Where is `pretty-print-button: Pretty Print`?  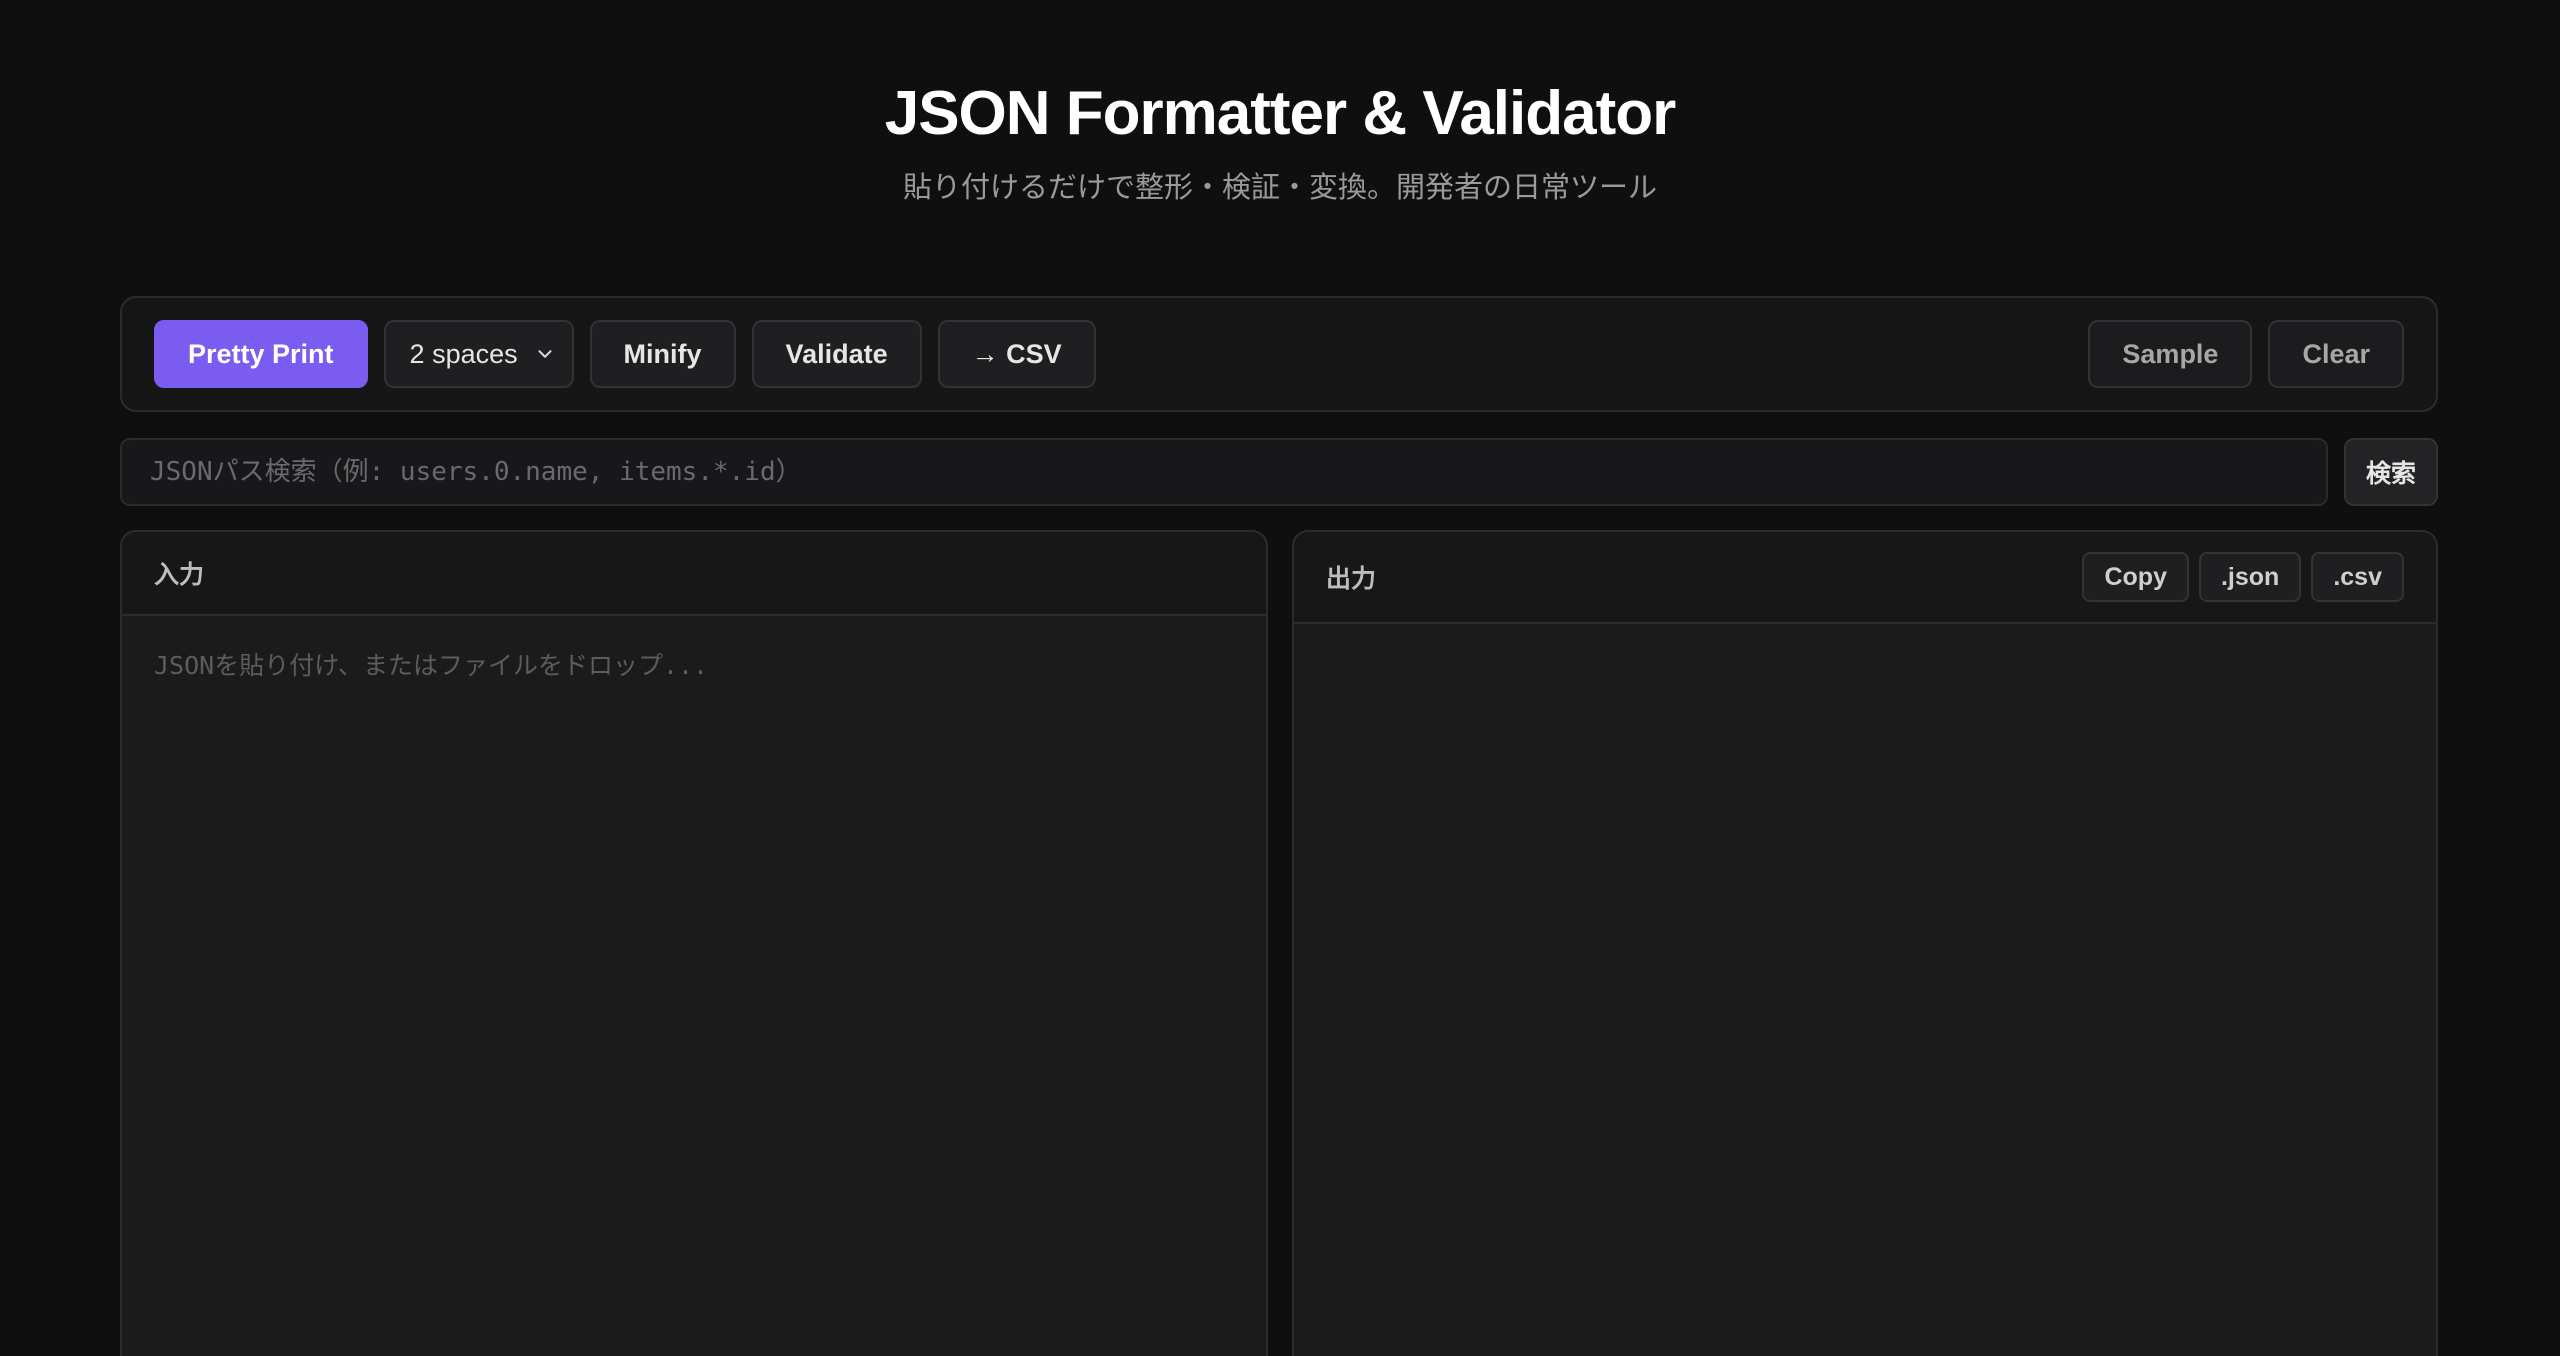 pretty-print-button: Pretty Print is located at coordinates (261, 354).